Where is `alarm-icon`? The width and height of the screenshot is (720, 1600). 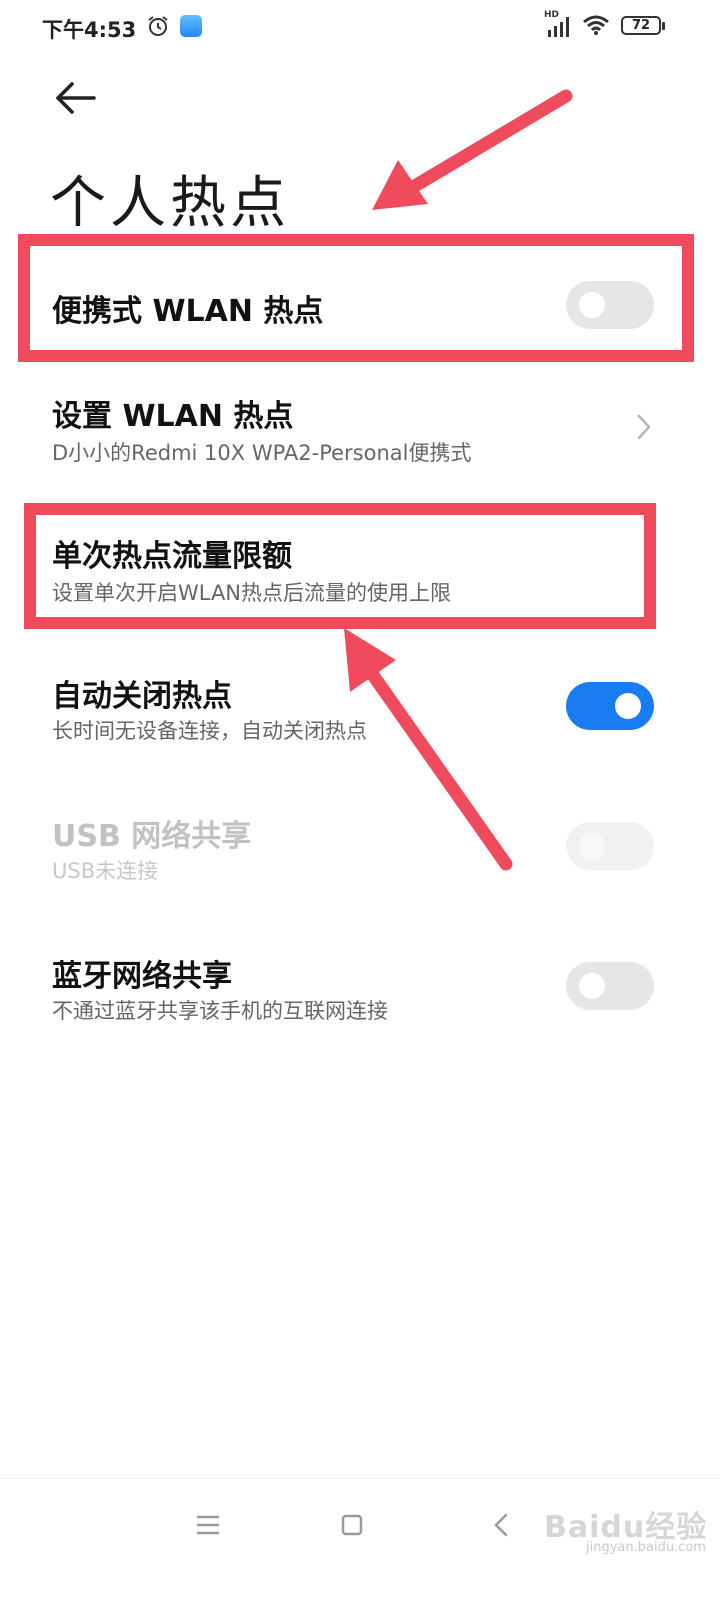 alarm-icon is located at coordinates (158, 26).